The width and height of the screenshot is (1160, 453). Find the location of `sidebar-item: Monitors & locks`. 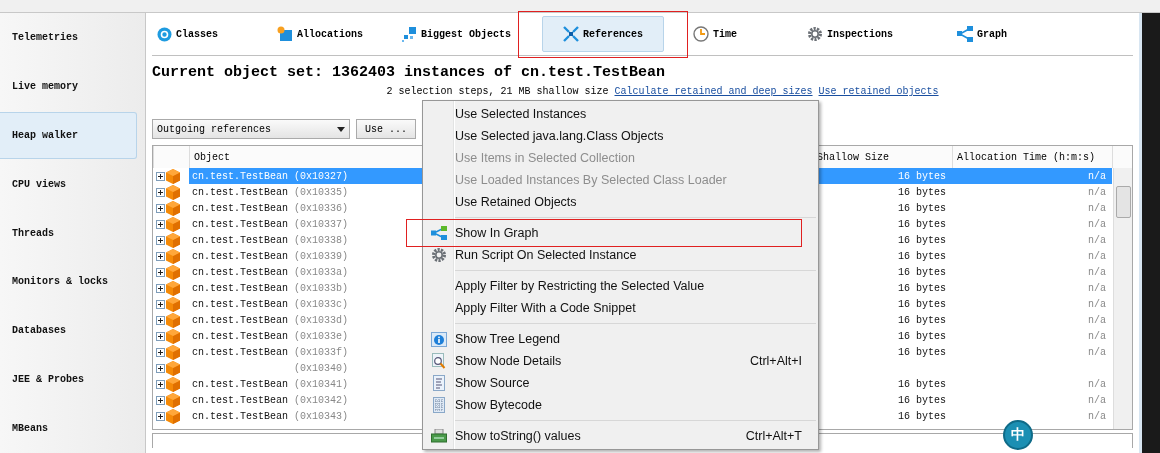

sidebar-item: Monitors & locks is located at coordinates (68, 282).